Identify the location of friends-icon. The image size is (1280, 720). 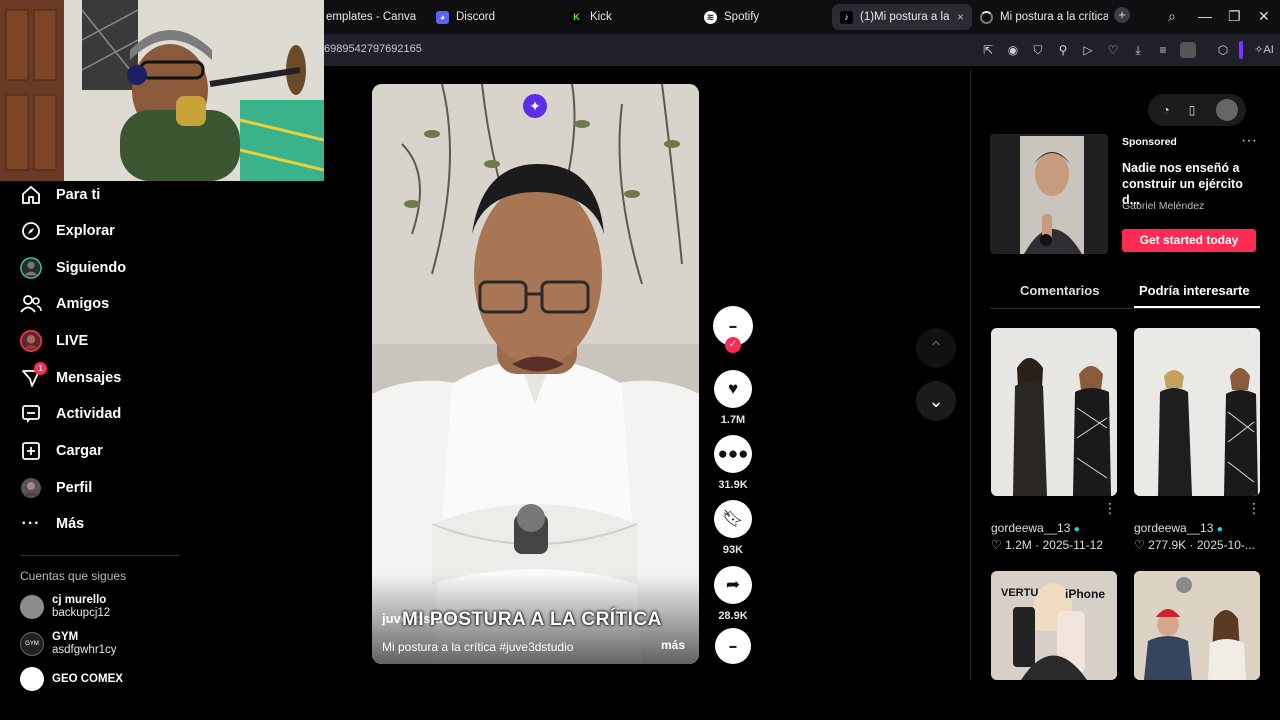
(31, 304).